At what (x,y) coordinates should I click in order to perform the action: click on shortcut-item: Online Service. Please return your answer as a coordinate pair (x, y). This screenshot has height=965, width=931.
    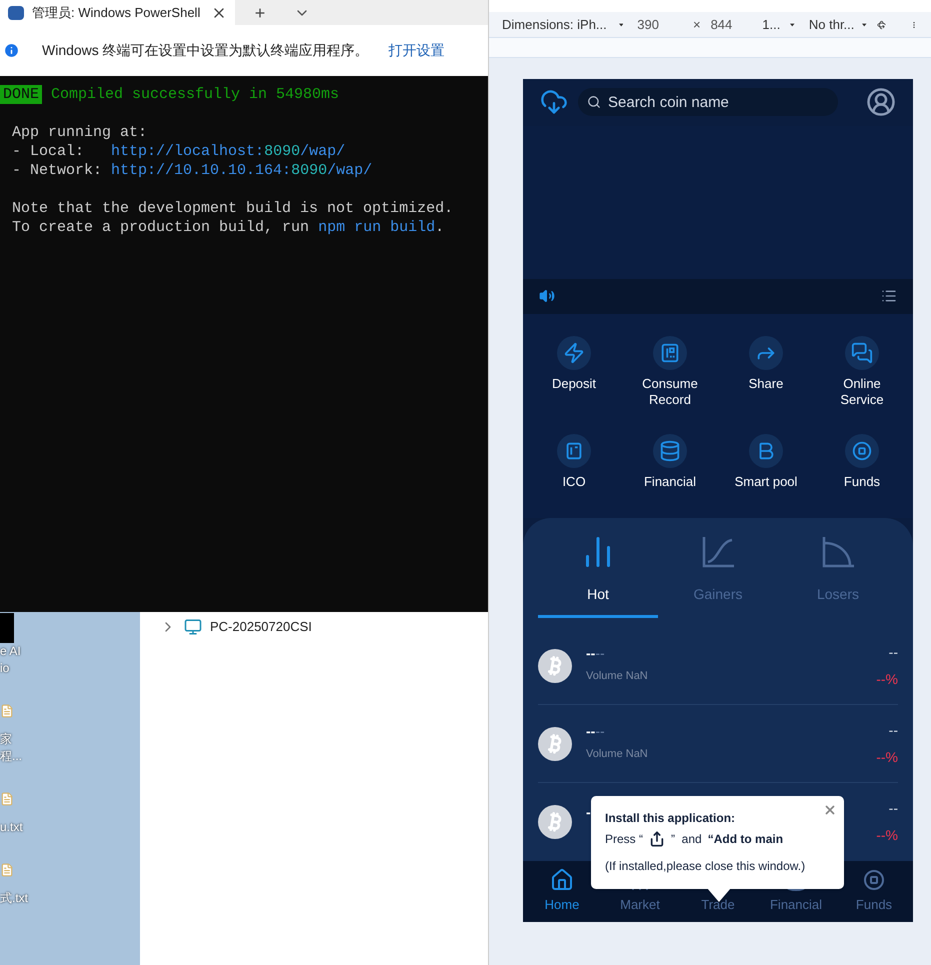
    Looking at the image, I should click on (862, 378).